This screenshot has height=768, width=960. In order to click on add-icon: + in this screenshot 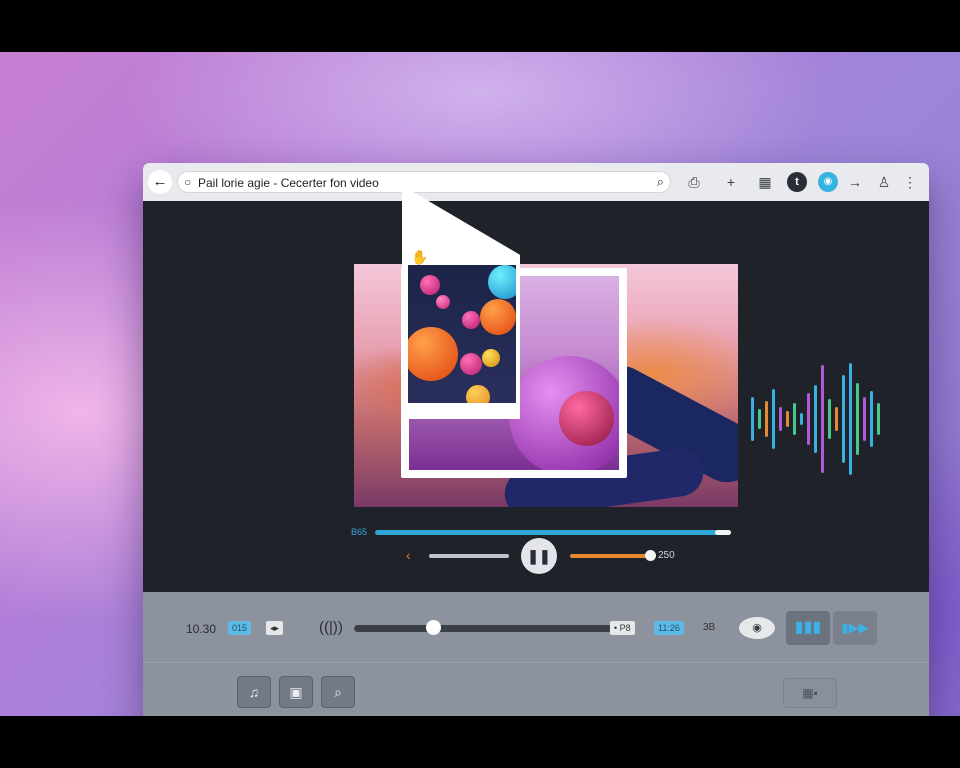, I will do `click(731, 182)`.